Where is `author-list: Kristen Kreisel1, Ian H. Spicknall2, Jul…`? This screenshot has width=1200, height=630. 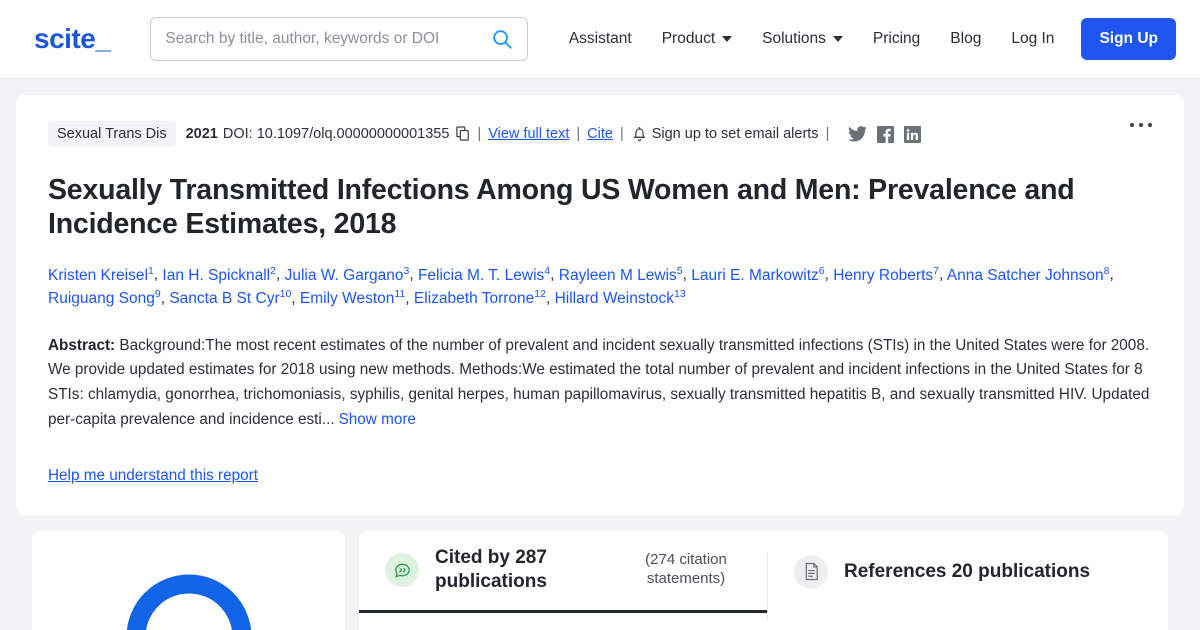 author-list: Kristen Kreisel1, Ian H. Spicknall2, Jul… is located at coordinates (600, 286).